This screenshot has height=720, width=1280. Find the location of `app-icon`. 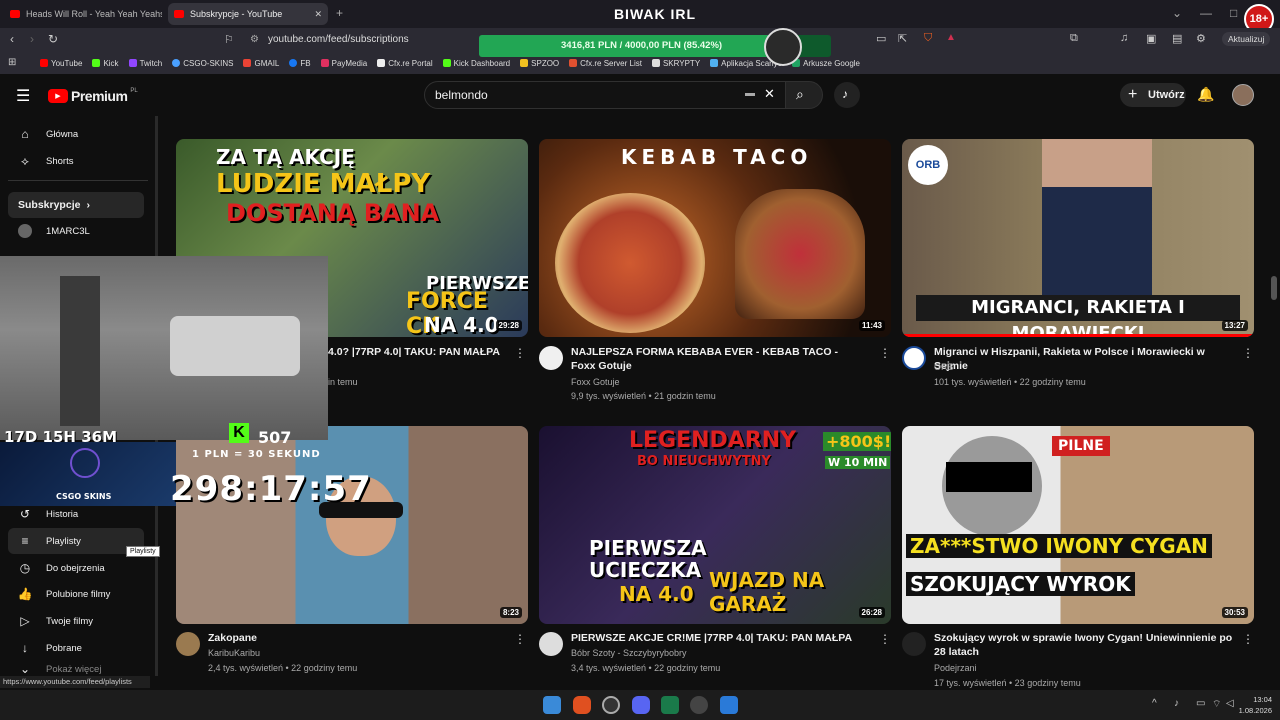

app-icon is located at coordinates (699, 705).